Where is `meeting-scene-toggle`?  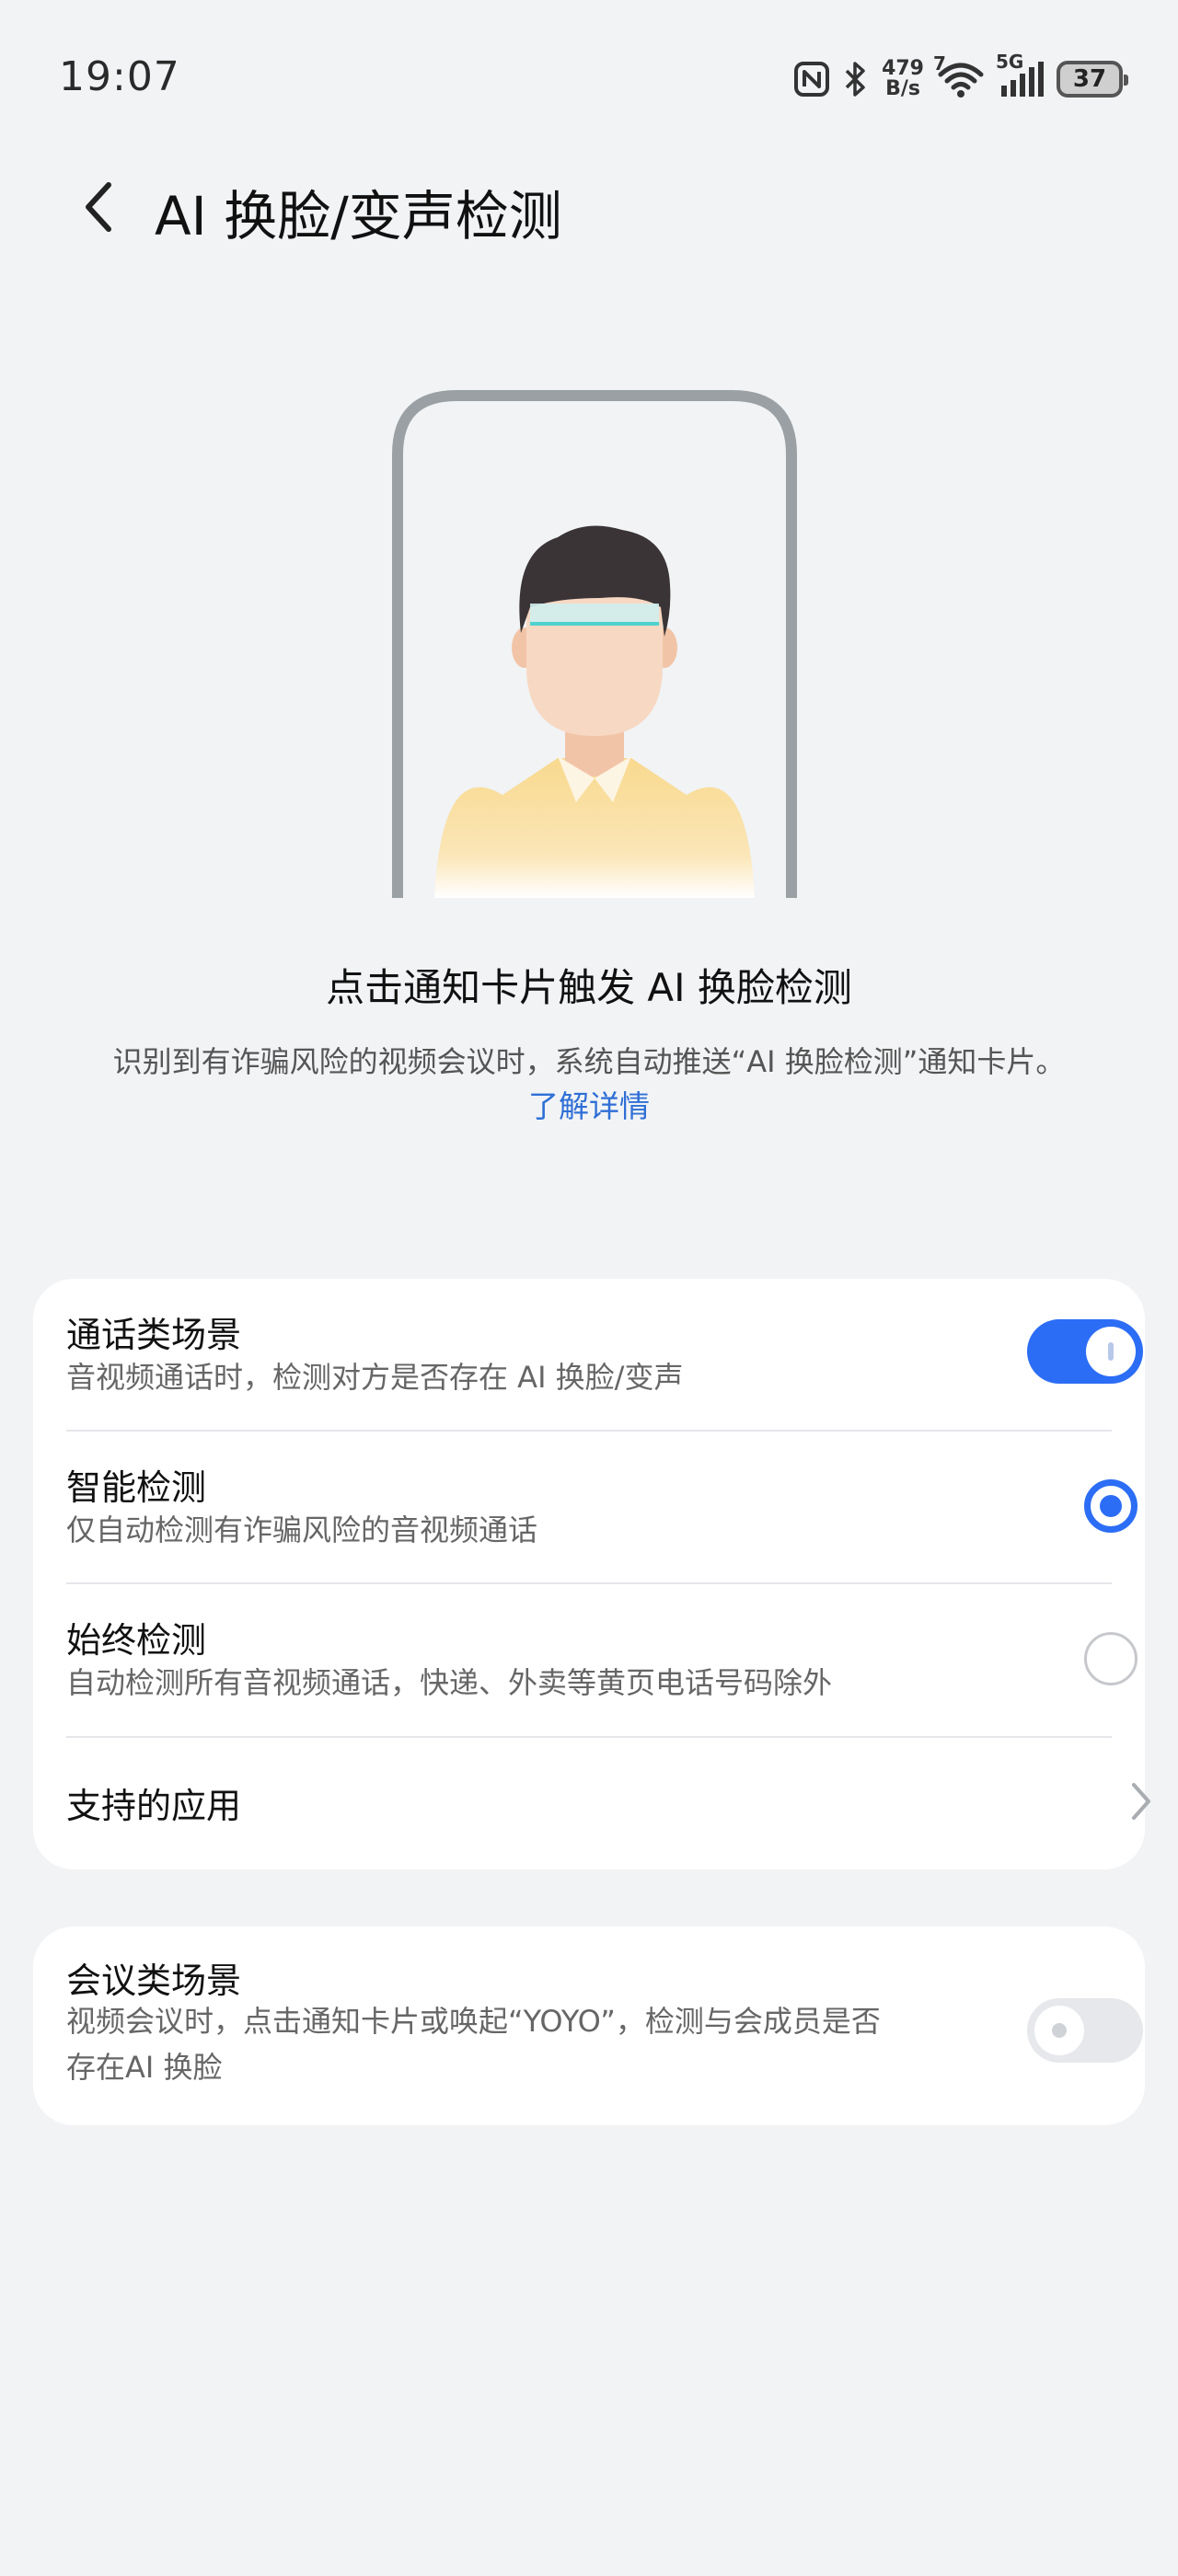
meeting-scene-toggle is located at coordinates (1085, 2030).